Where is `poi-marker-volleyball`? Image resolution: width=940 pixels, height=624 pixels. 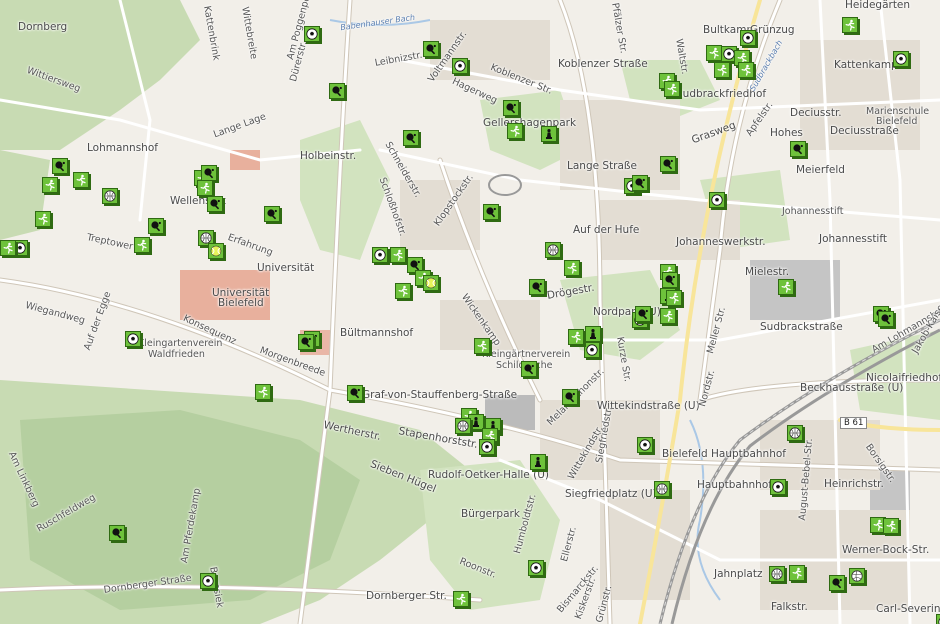
poi-marker-volleyball is located at coordinates (857, 576).